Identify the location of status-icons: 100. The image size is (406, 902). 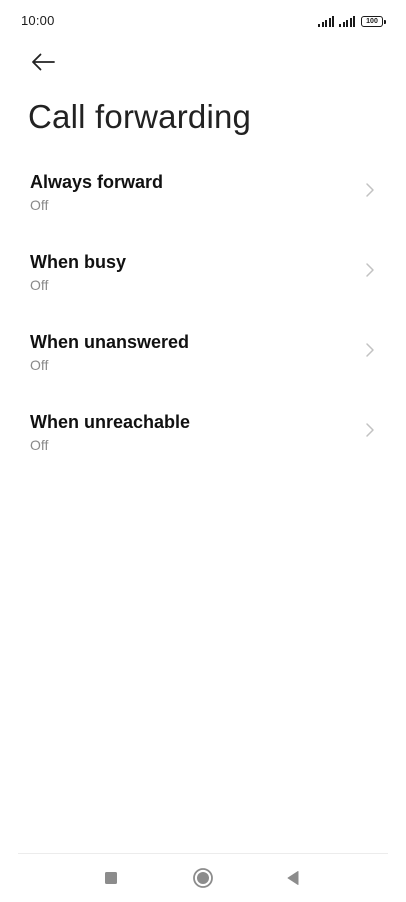
(352, 20).